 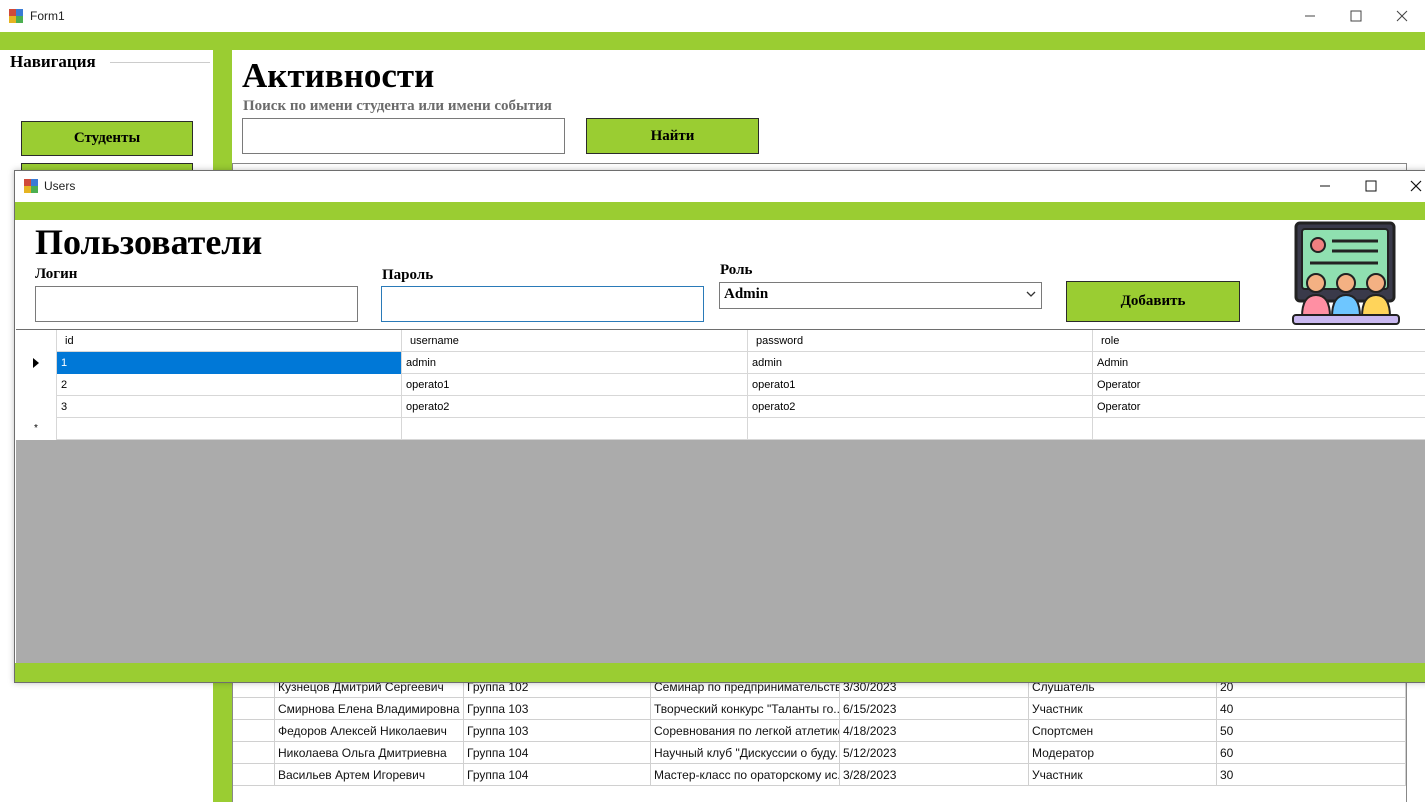 I want to click on cell-event: Соревнования по легкой атлетике, so click(x=745, y=731).